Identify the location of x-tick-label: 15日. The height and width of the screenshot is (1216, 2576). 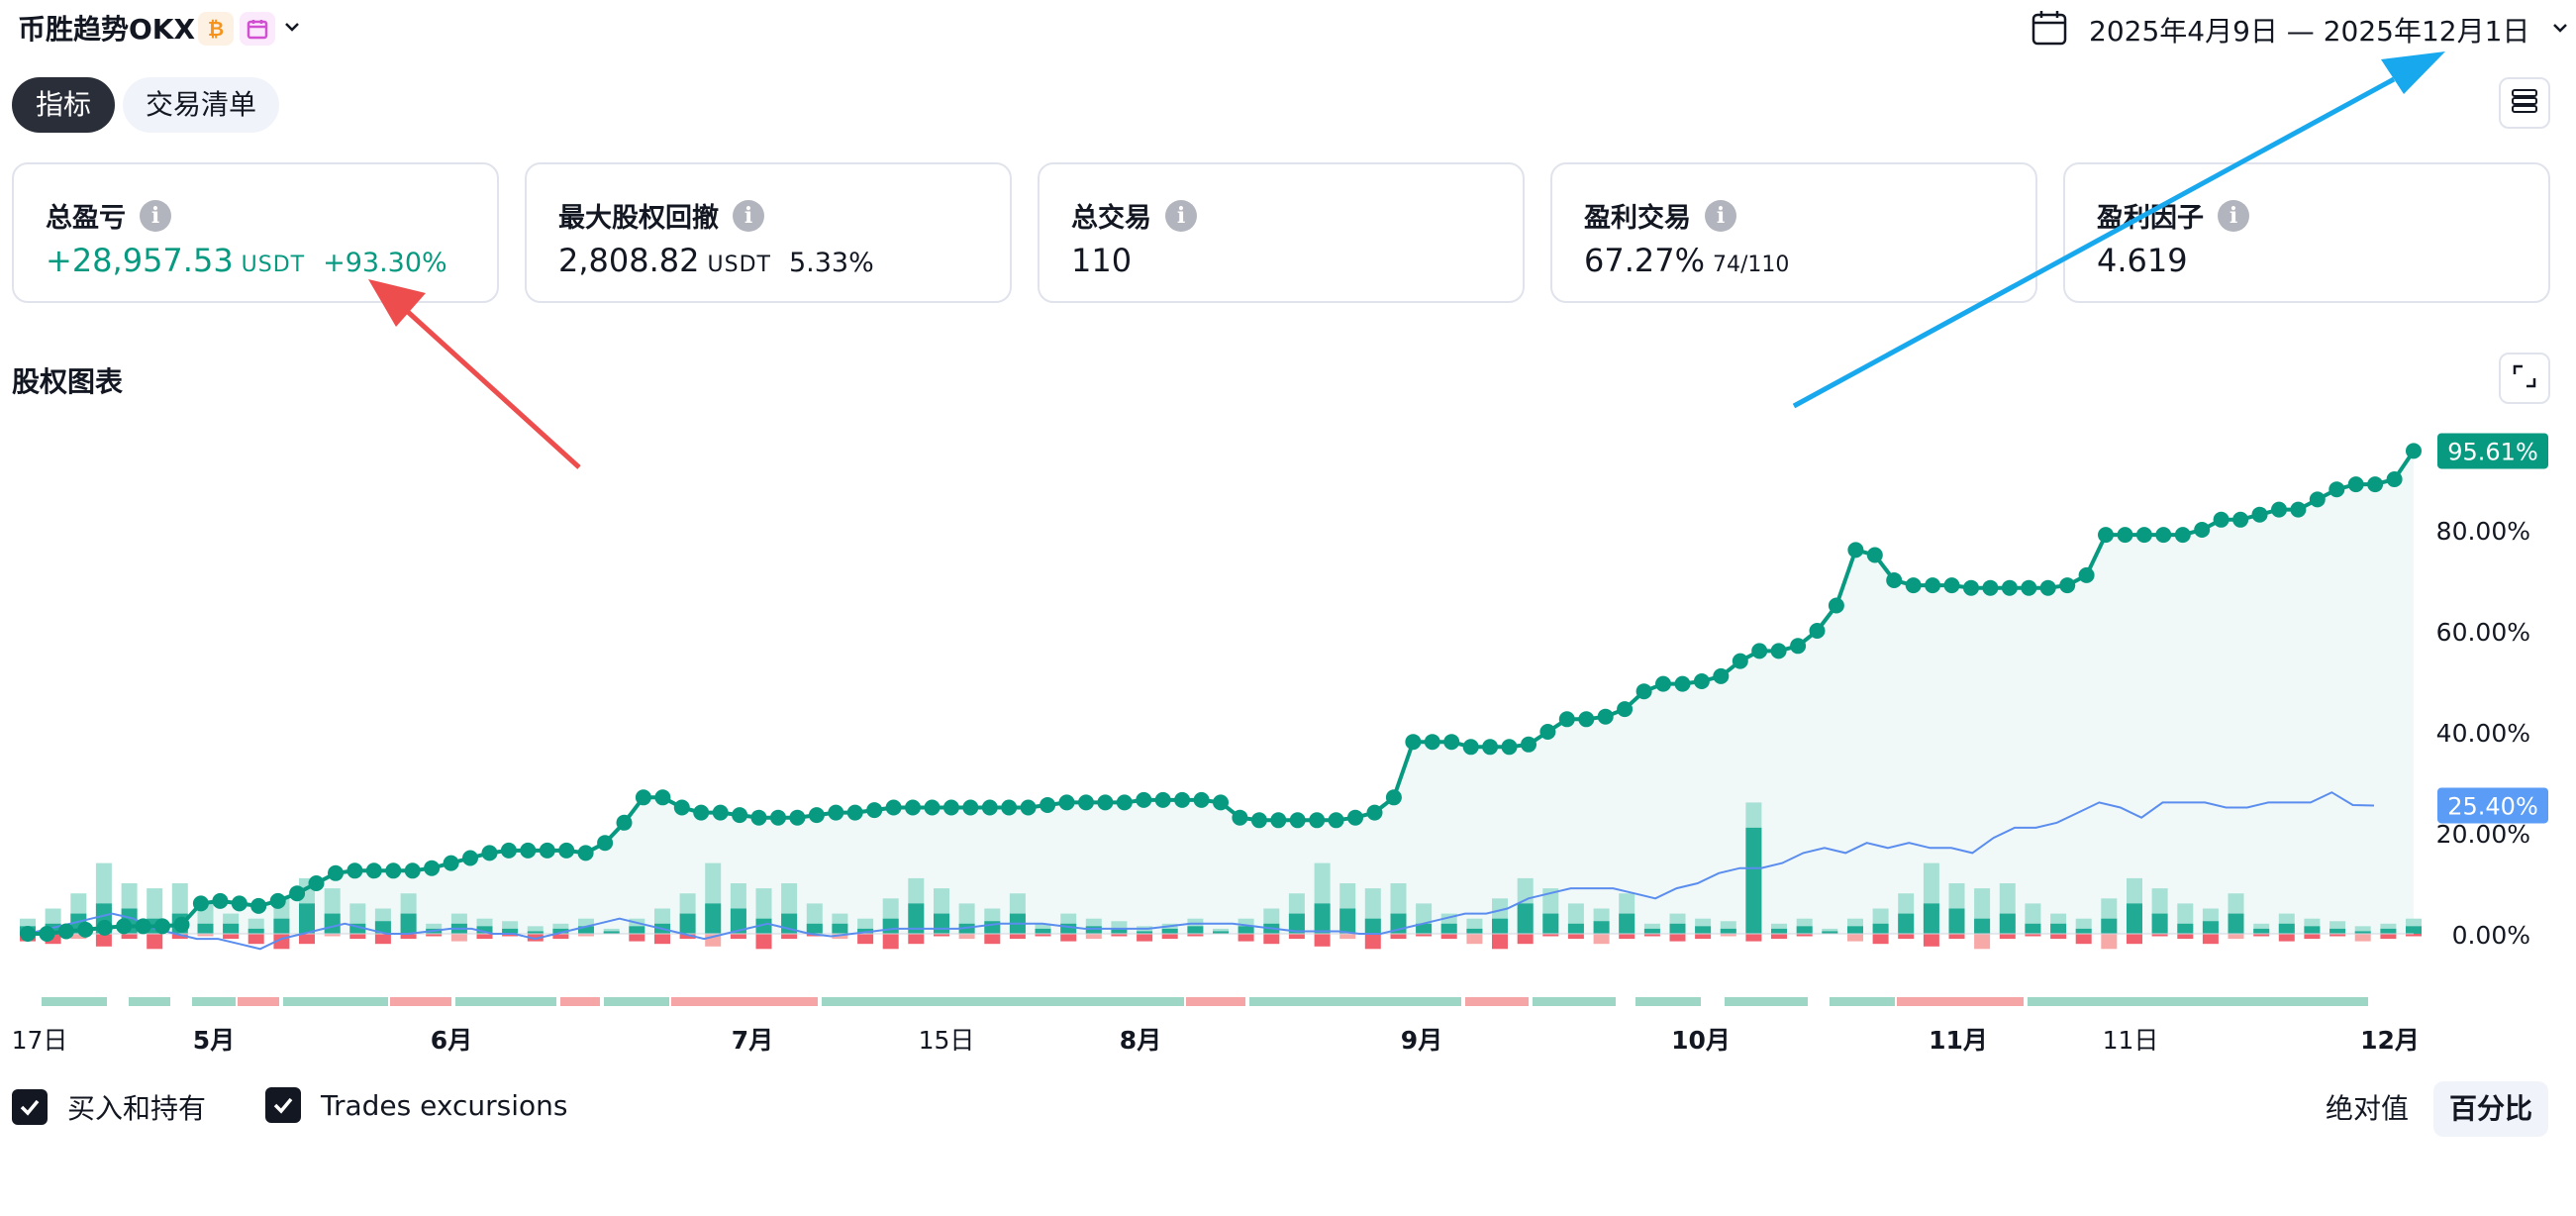
(947, 1040).